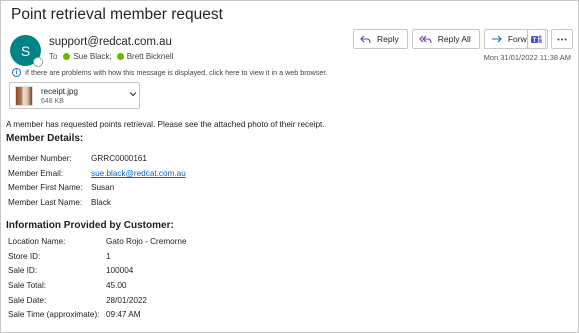 The height and width of the screenshot is (333, 579). What do you see at coordinates (54, 314) in the screenshot?
I see `sale-time-label: Sale Time (approximate):` at bounding box center [54, 314].